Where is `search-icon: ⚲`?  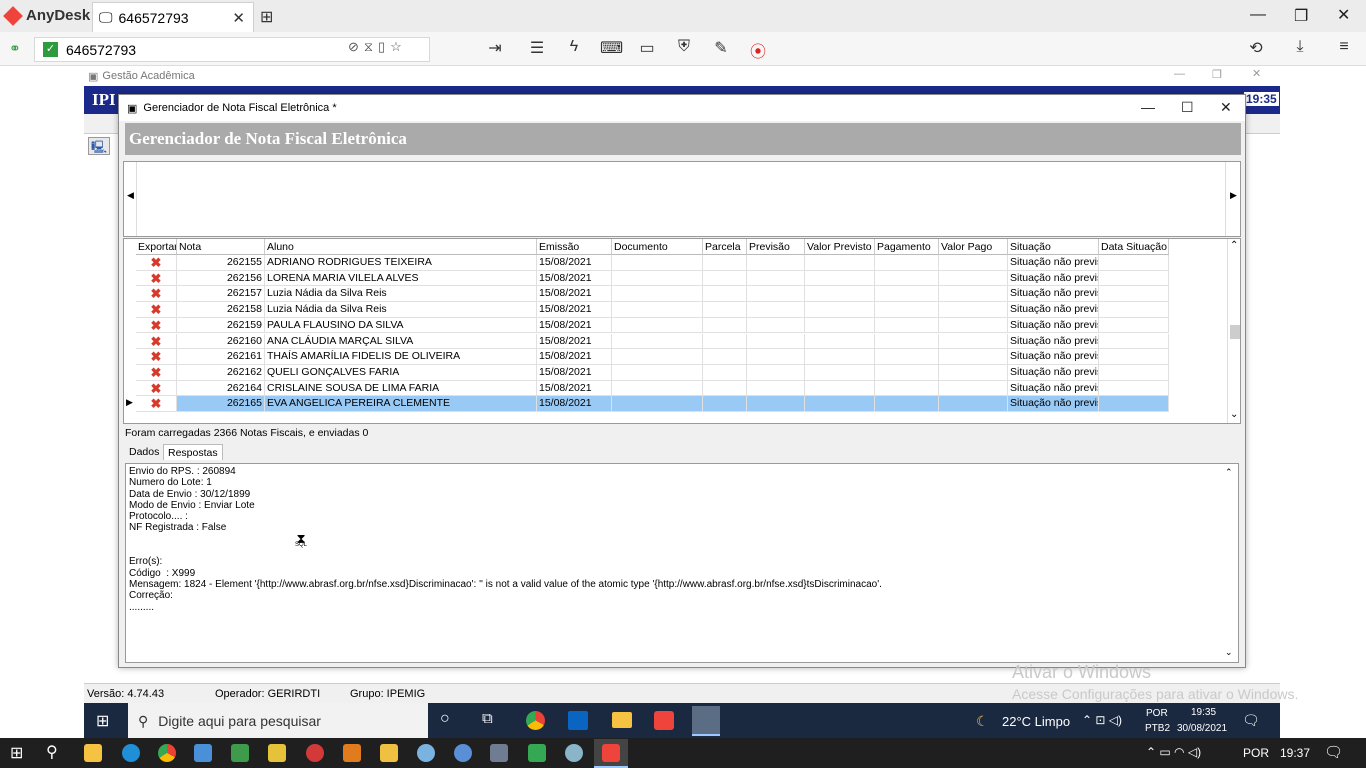 search-icon: ⚲ is located at coordinates (52, 752).